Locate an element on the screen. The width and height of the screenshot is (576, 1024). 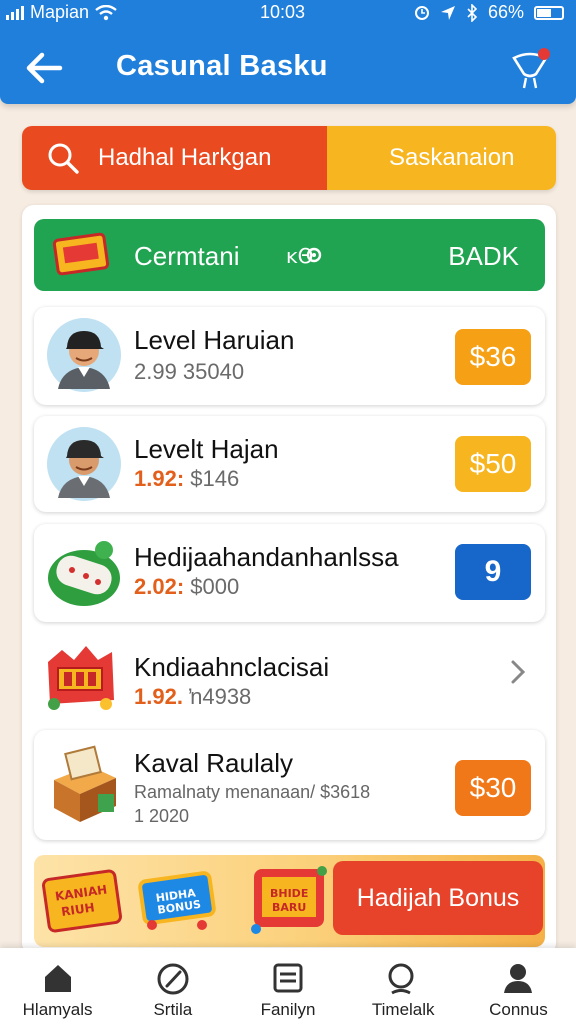
item-subtitle: 2.02: $000 is located at coordinates (186, 587).